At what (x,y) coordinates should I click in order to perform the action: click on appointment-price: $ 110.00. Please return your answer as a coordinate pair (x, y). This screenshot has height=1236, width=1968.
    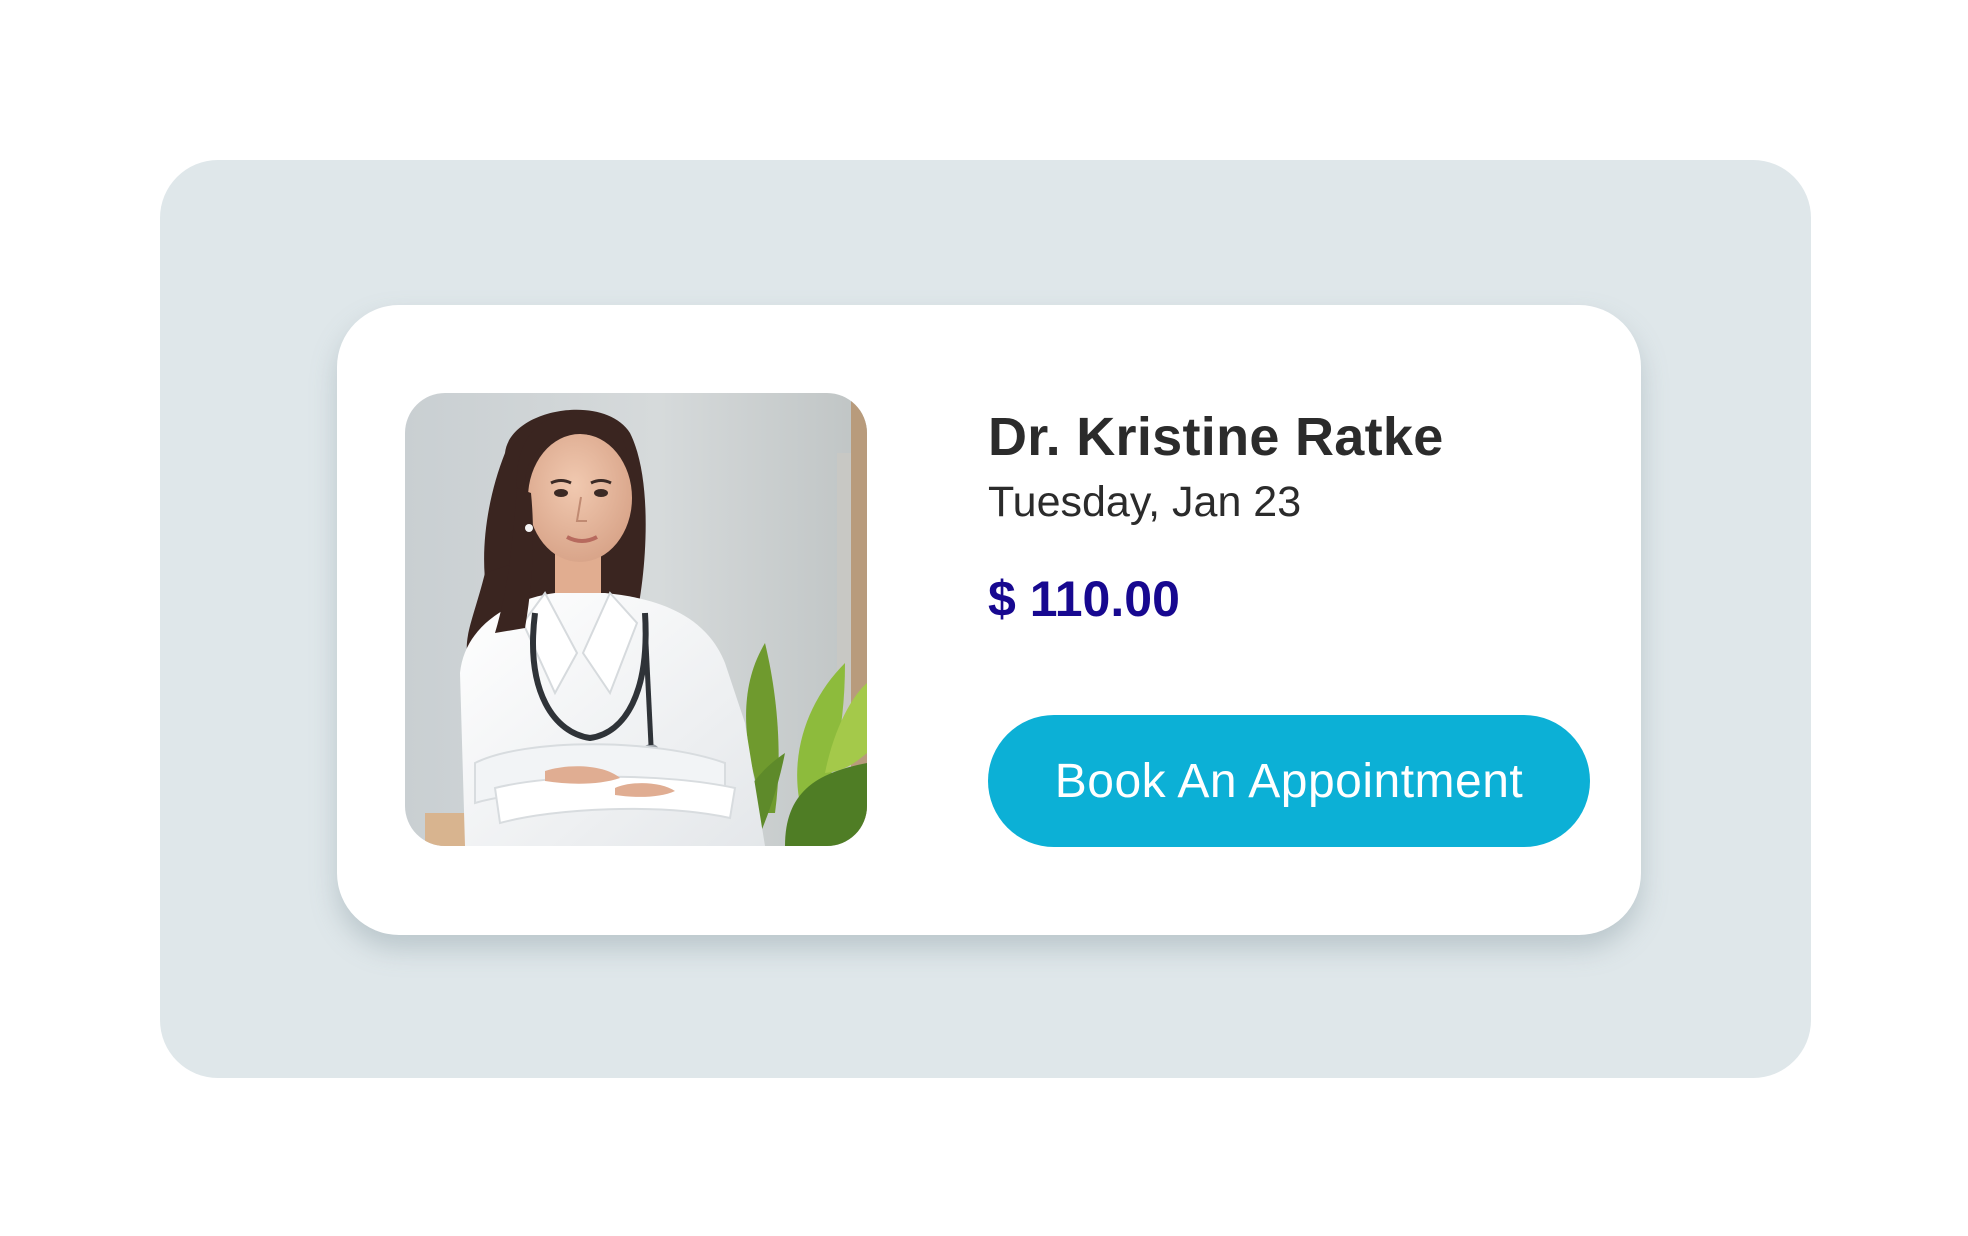
    Looking at the image, I should click on (1084, 599).